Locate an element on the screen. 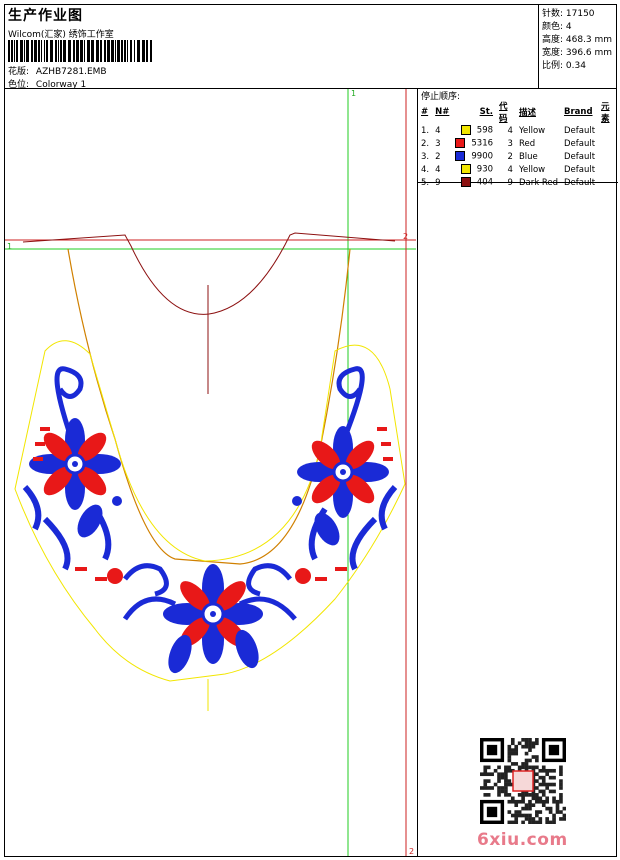  design-label: 花版: is located at coordinates (19, 72).